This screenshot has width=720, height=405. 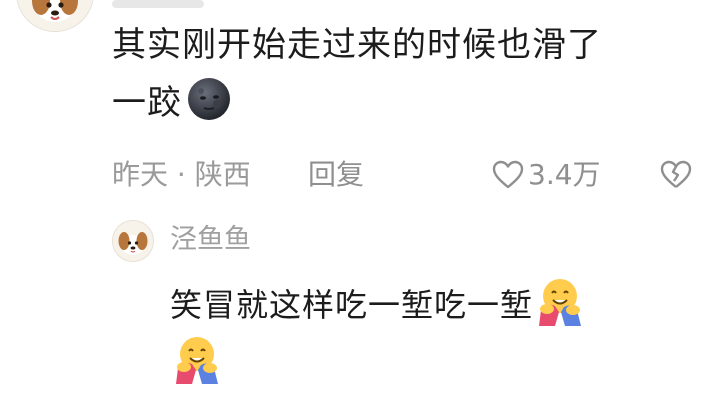 I want to click on like-button: 3.4万, so click(x=546, y=175).